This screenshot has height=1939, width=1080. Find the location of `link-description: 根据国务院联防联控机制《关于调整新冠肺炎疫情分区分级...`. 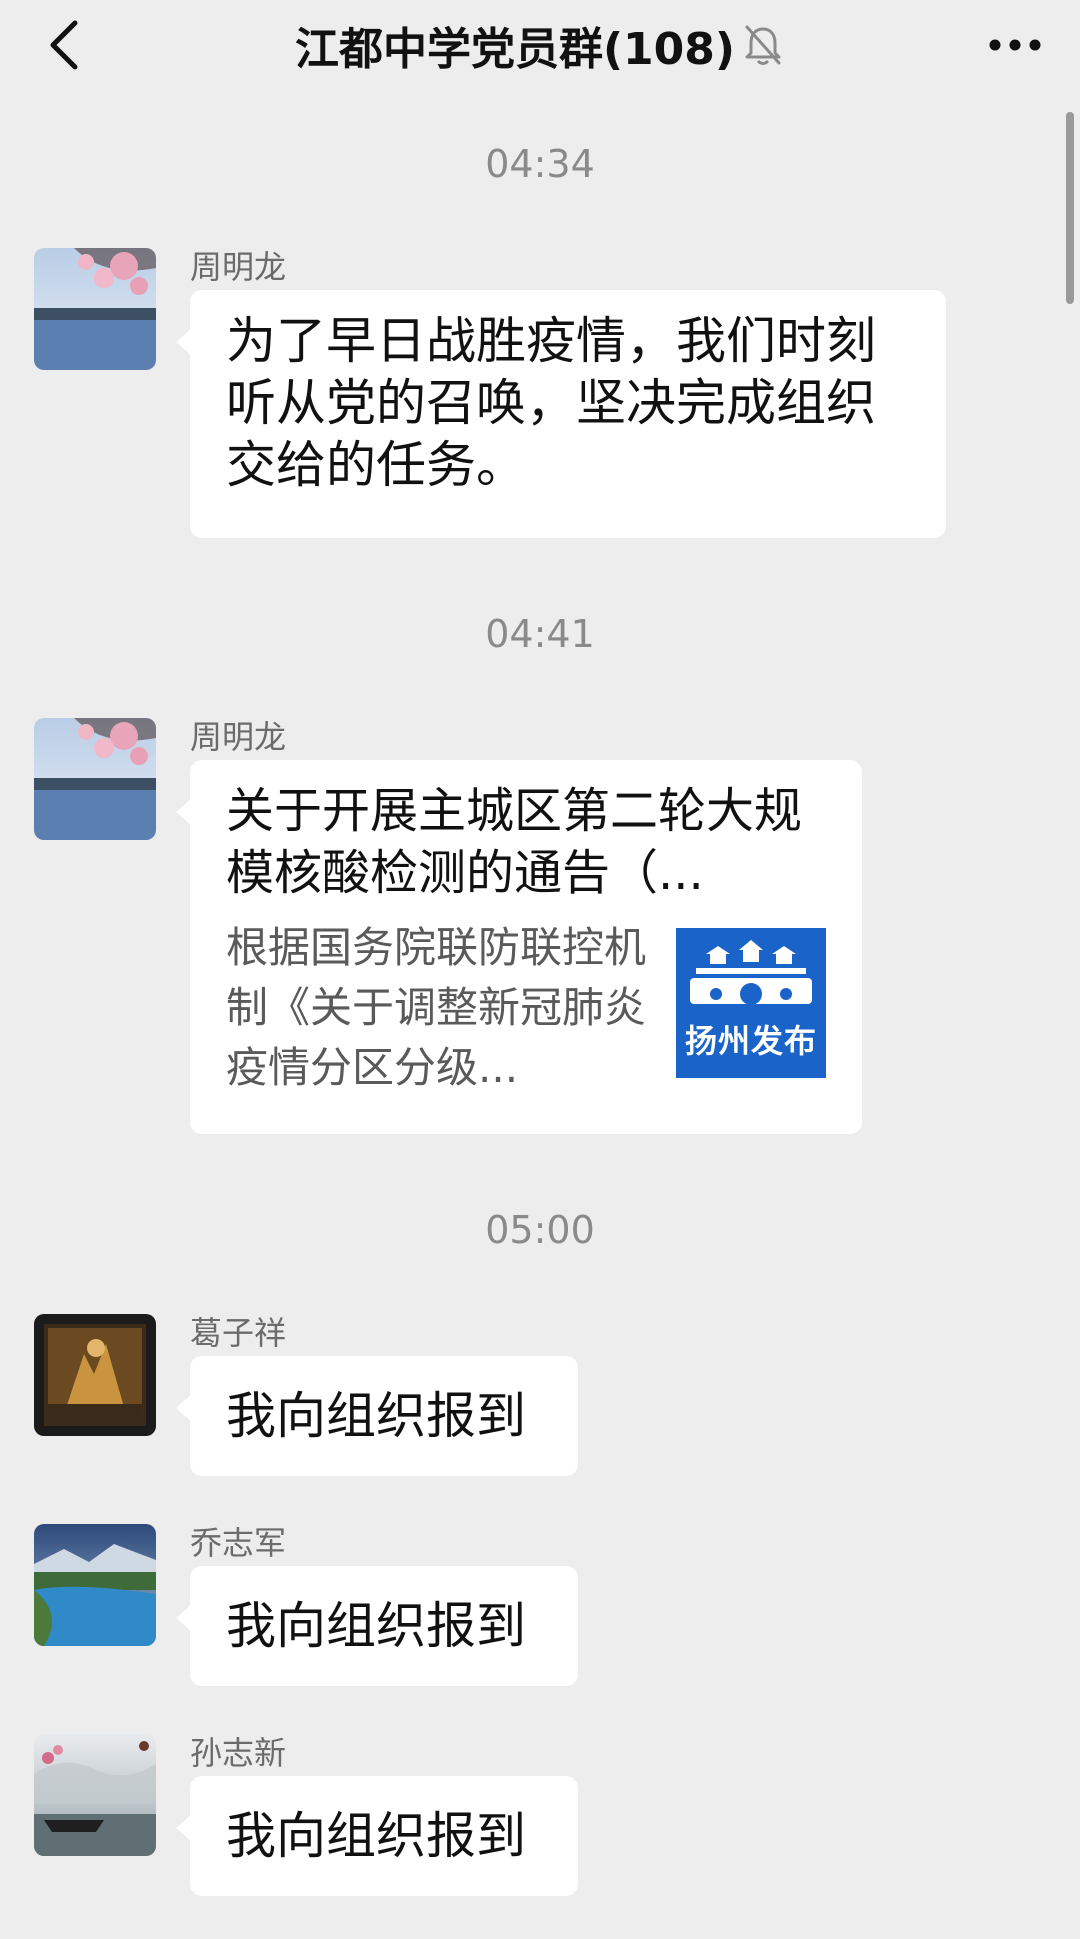

link-description: 根据国务院联防联控机制《关于调整新冠肺炎疫情分区分级... is located at coordinates (436, 1007).